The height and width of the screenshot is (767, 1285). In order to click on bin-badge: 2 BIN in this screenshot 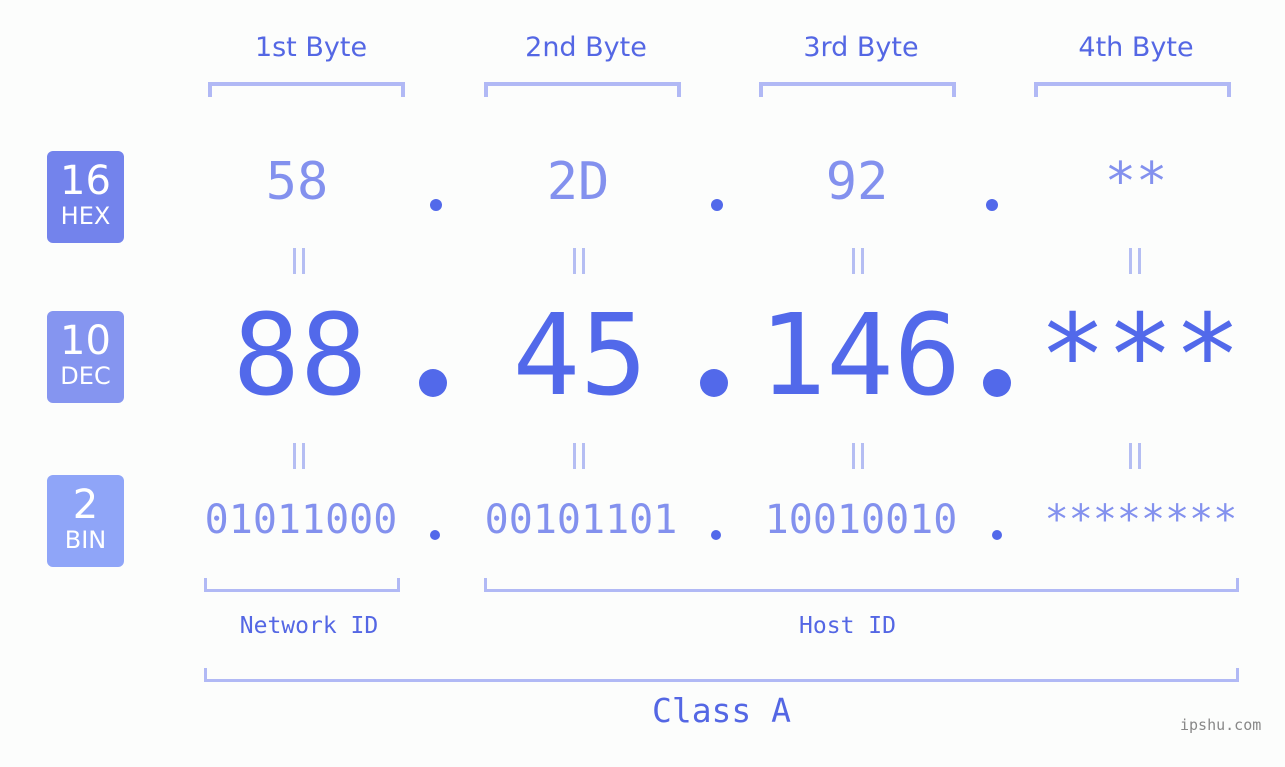, I will do `click(85, 521)`.